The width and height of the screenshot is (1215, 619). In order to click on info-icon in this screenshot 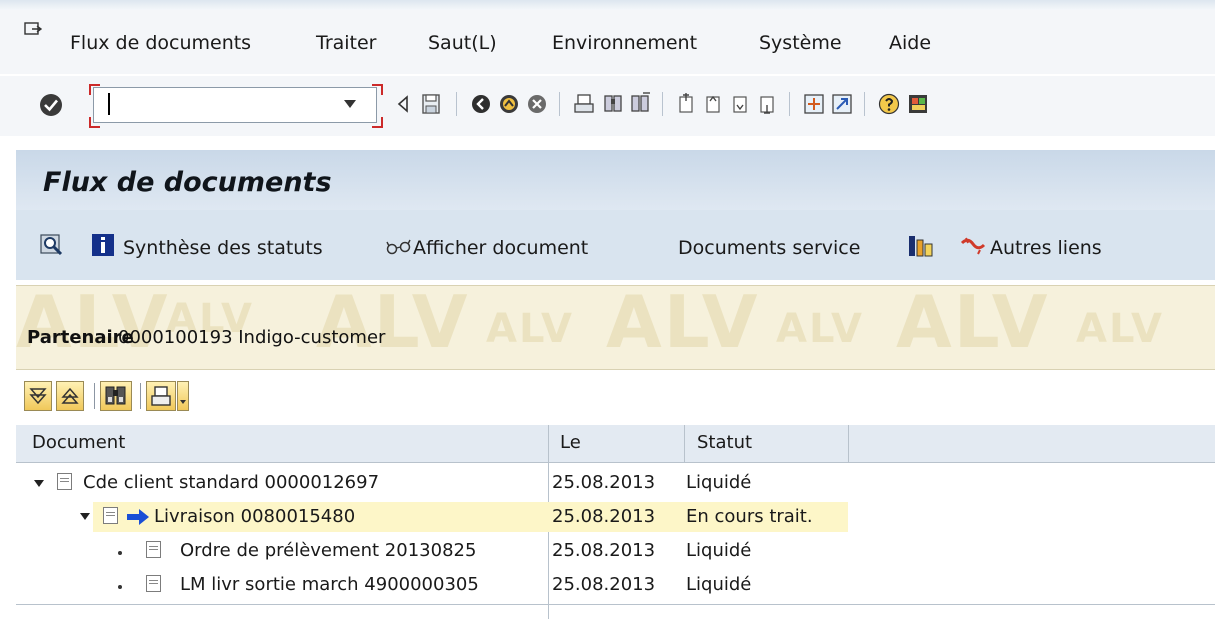, I will do `click(103, 245)`.